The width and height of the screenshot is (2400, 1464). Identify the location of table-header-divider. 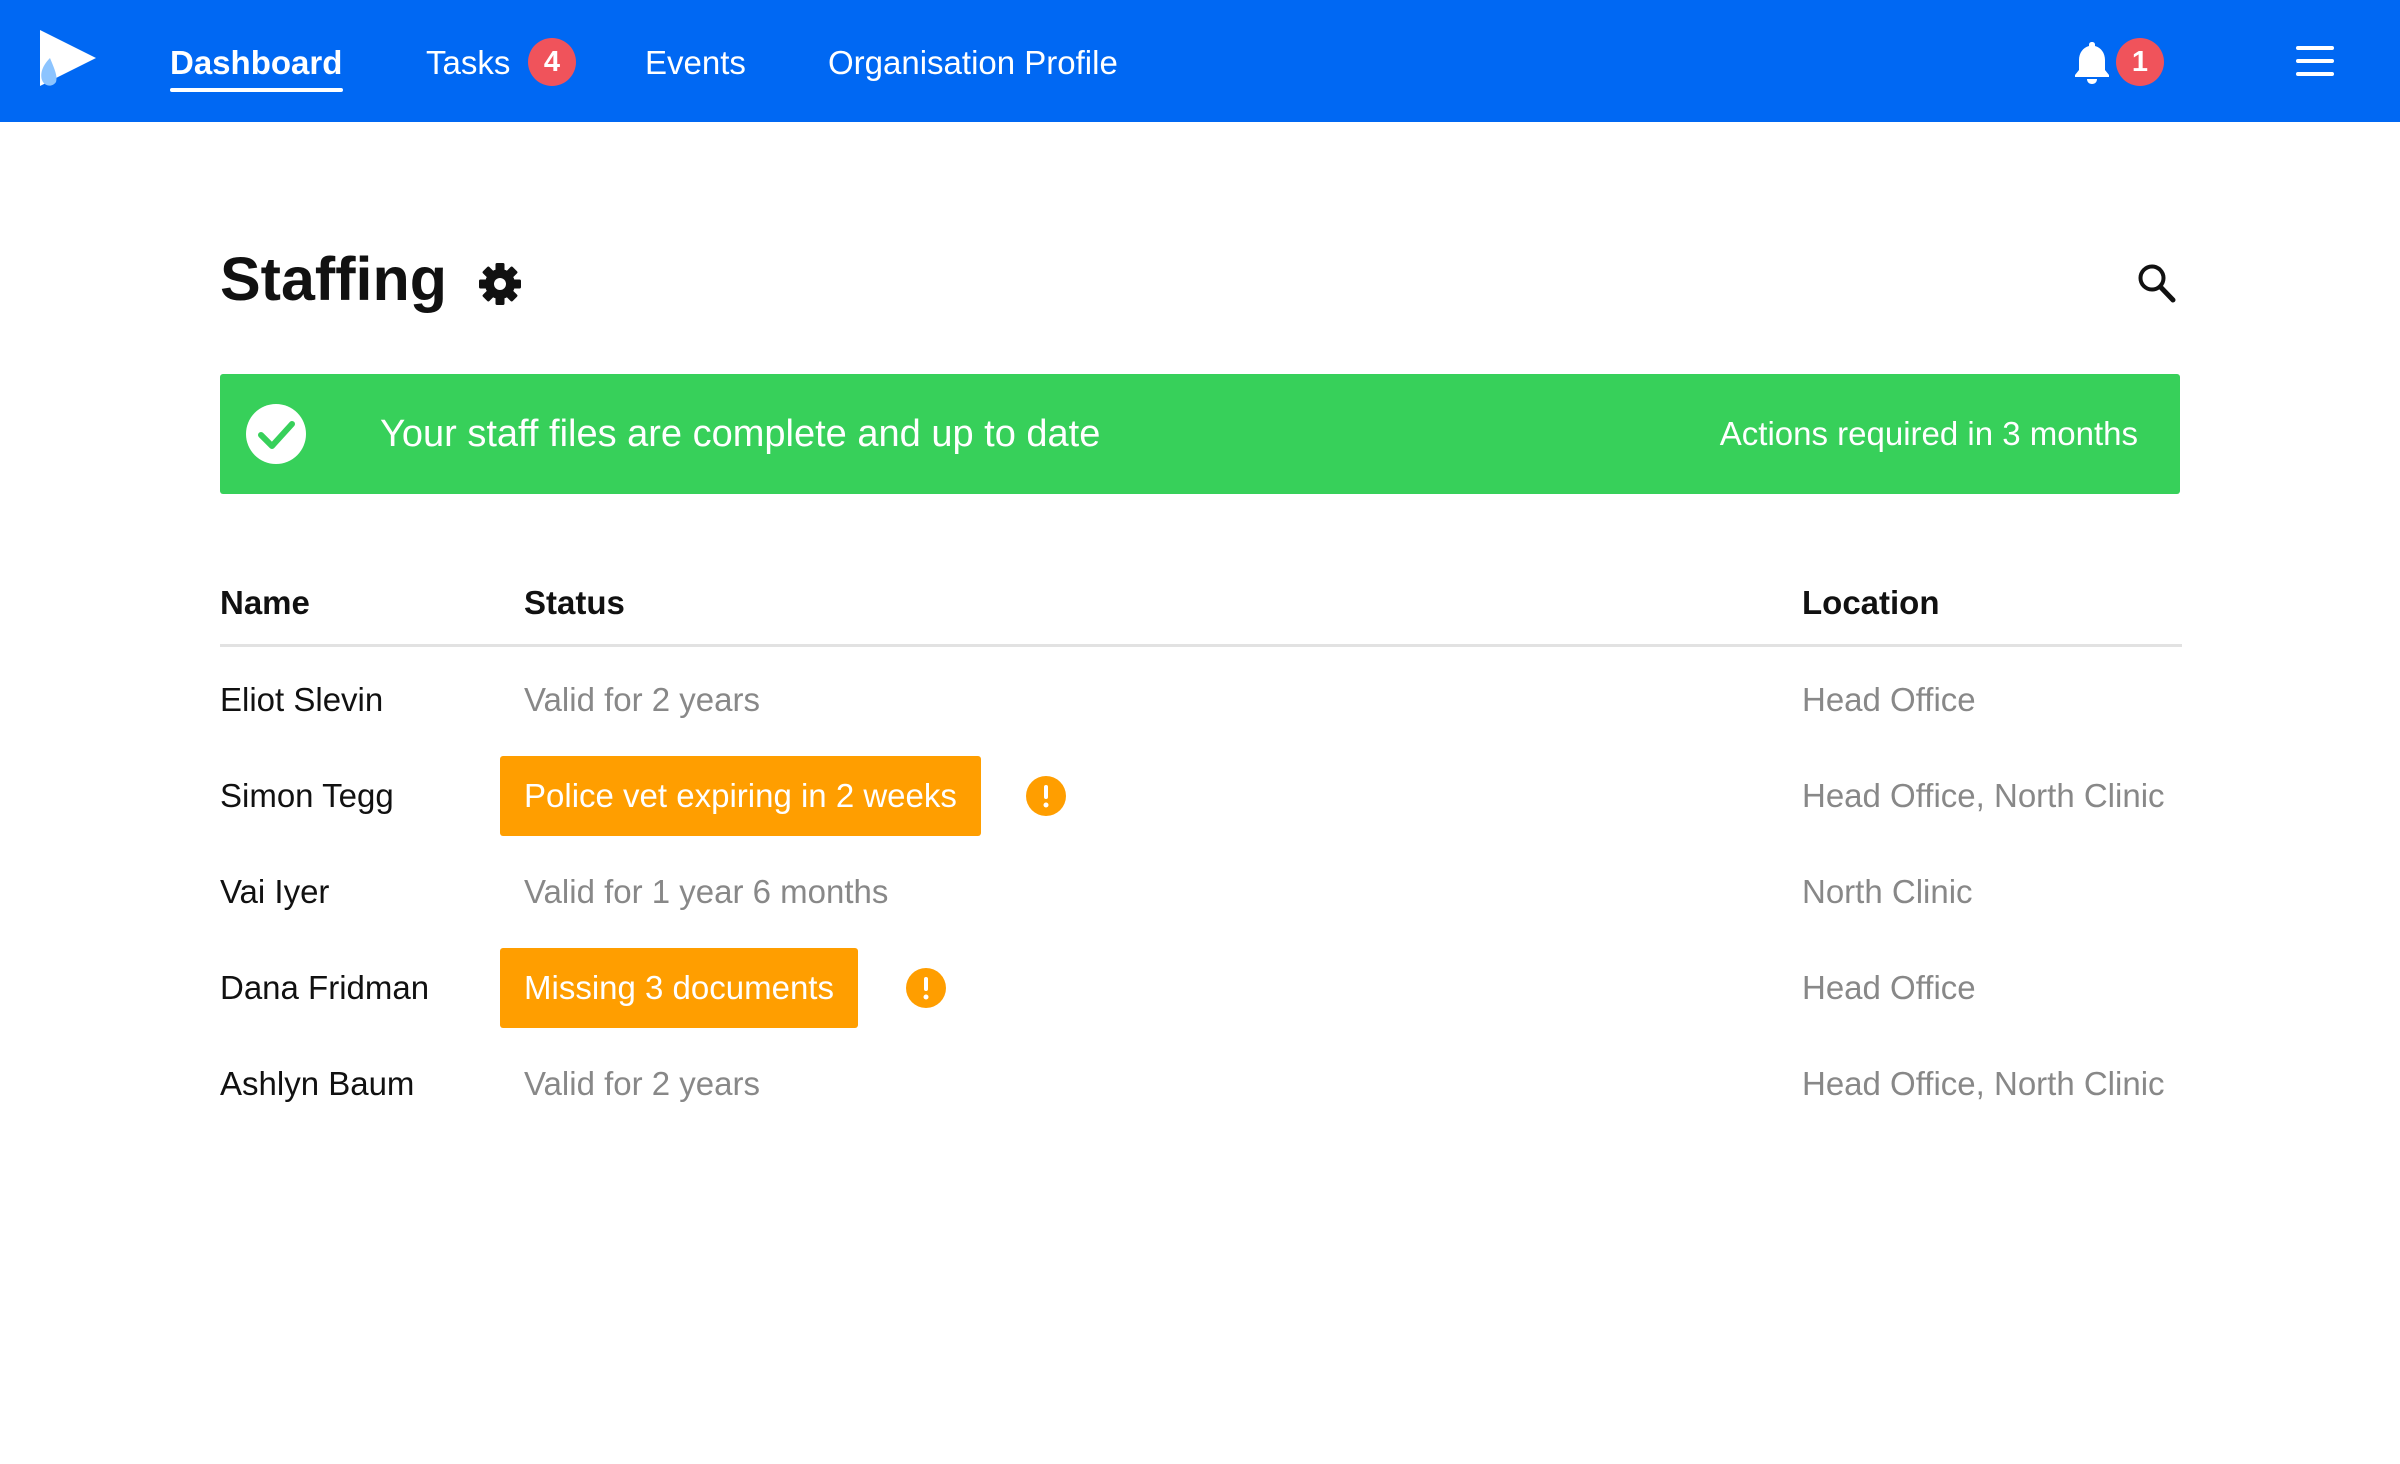
(1201, 645).